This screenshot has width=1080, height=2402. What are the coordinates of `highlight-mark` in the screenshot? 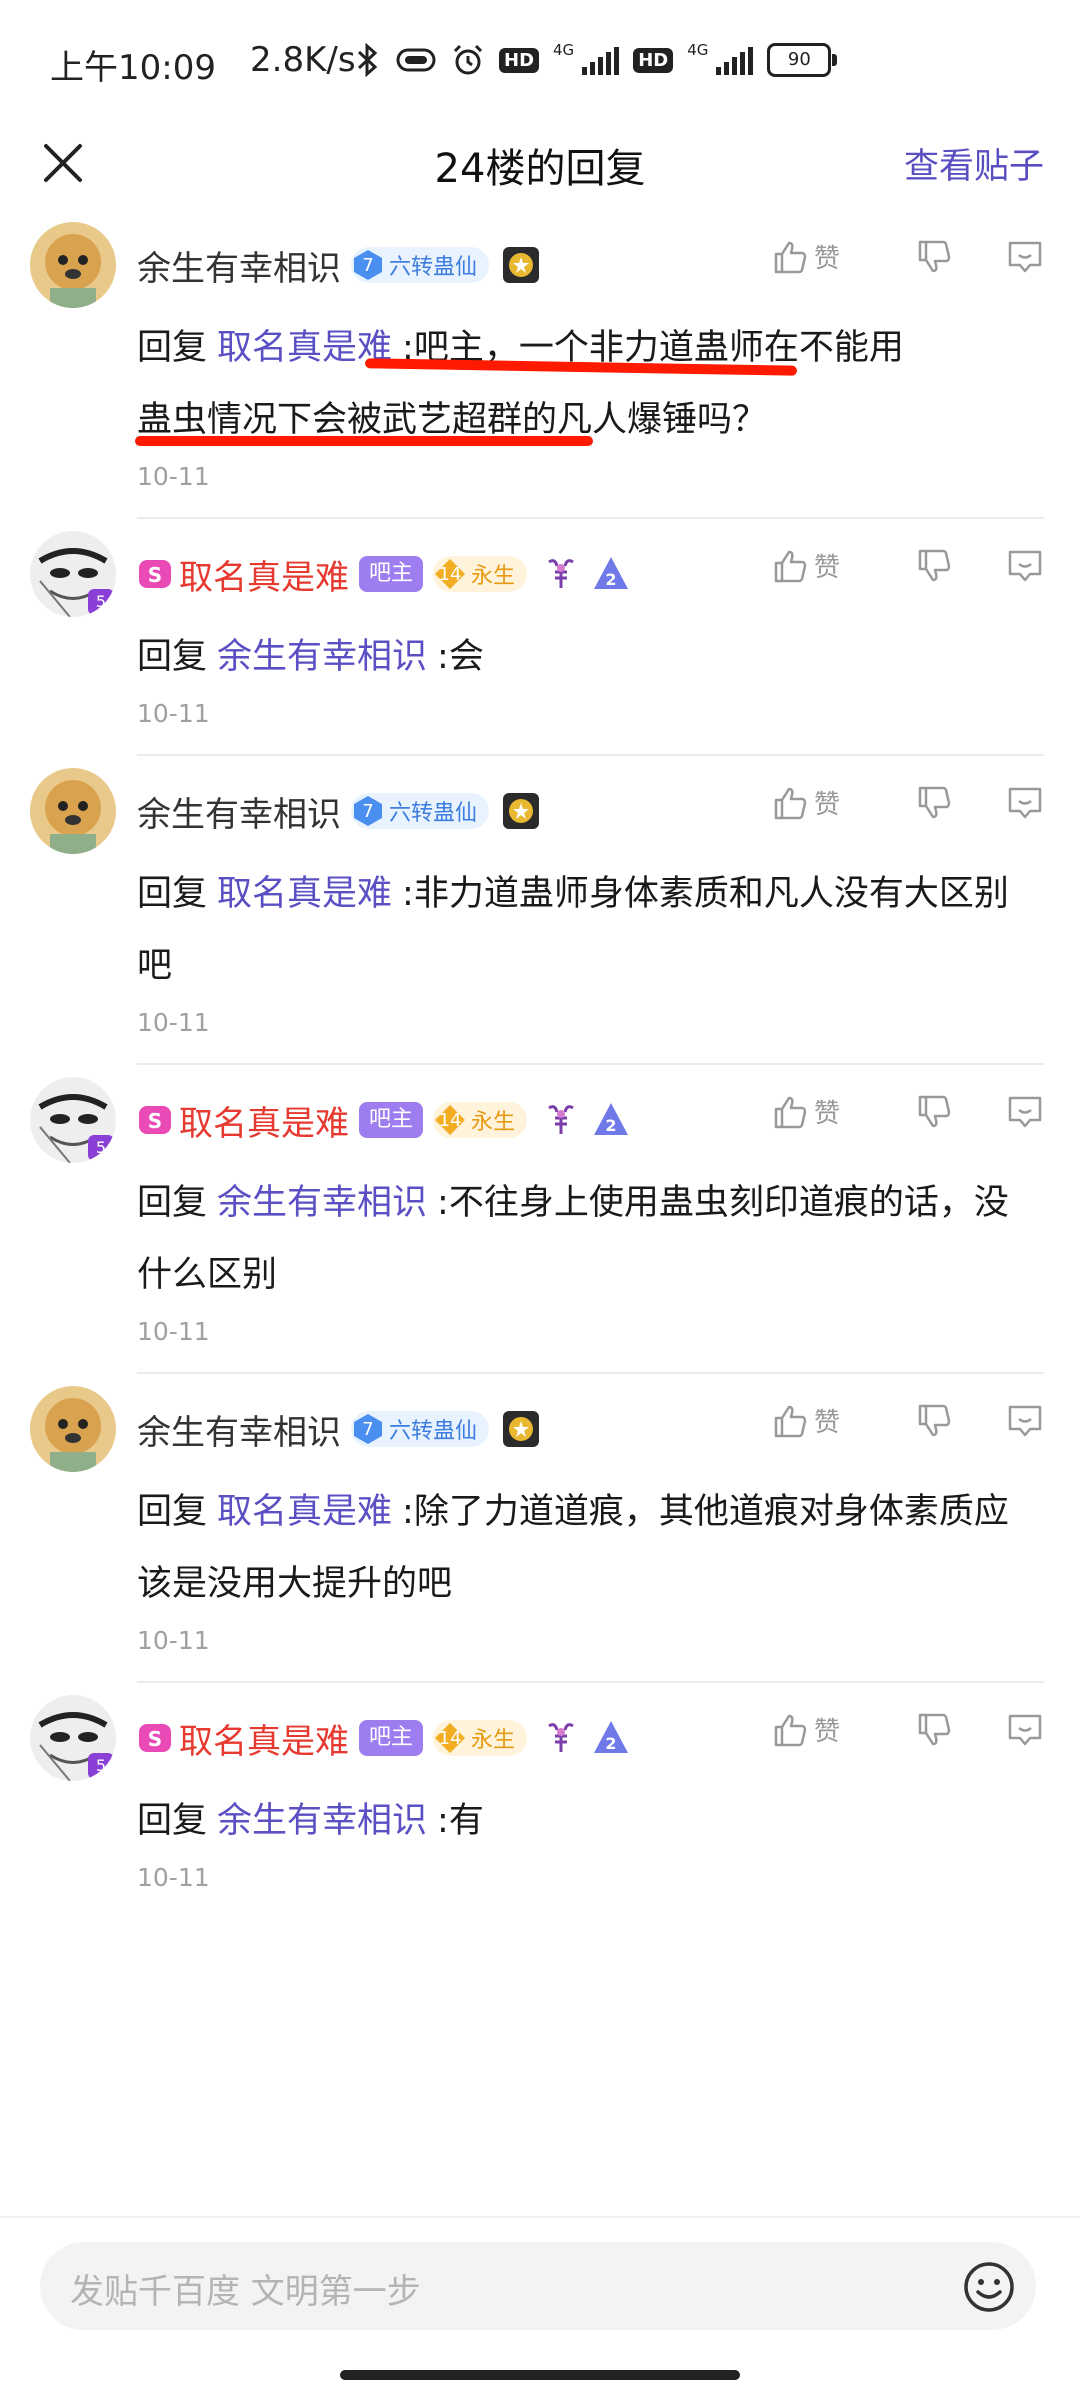 It's located at (364, 441).